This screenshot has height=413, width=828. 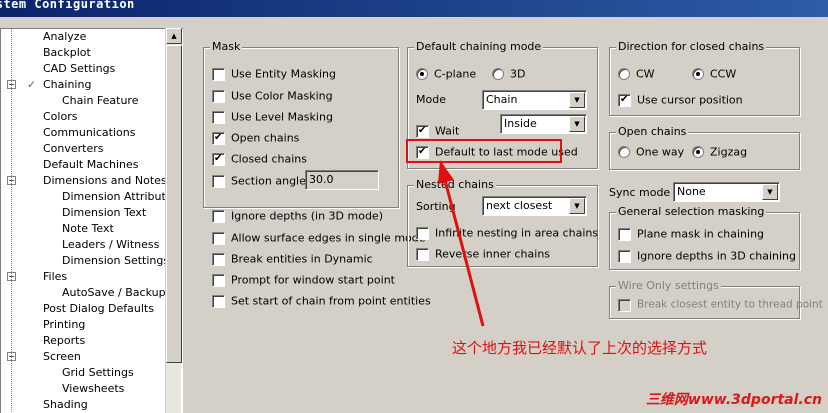 I want to click on annotation-text: 这个地方我已经默认了上次的选择方式, so click(x=580, y=348).